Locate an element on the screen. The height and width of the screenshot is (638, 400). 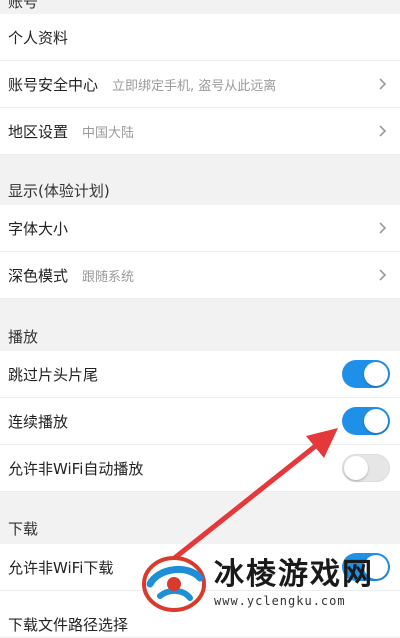
row-label: 连续播放 is located at coordinates (38, 421).